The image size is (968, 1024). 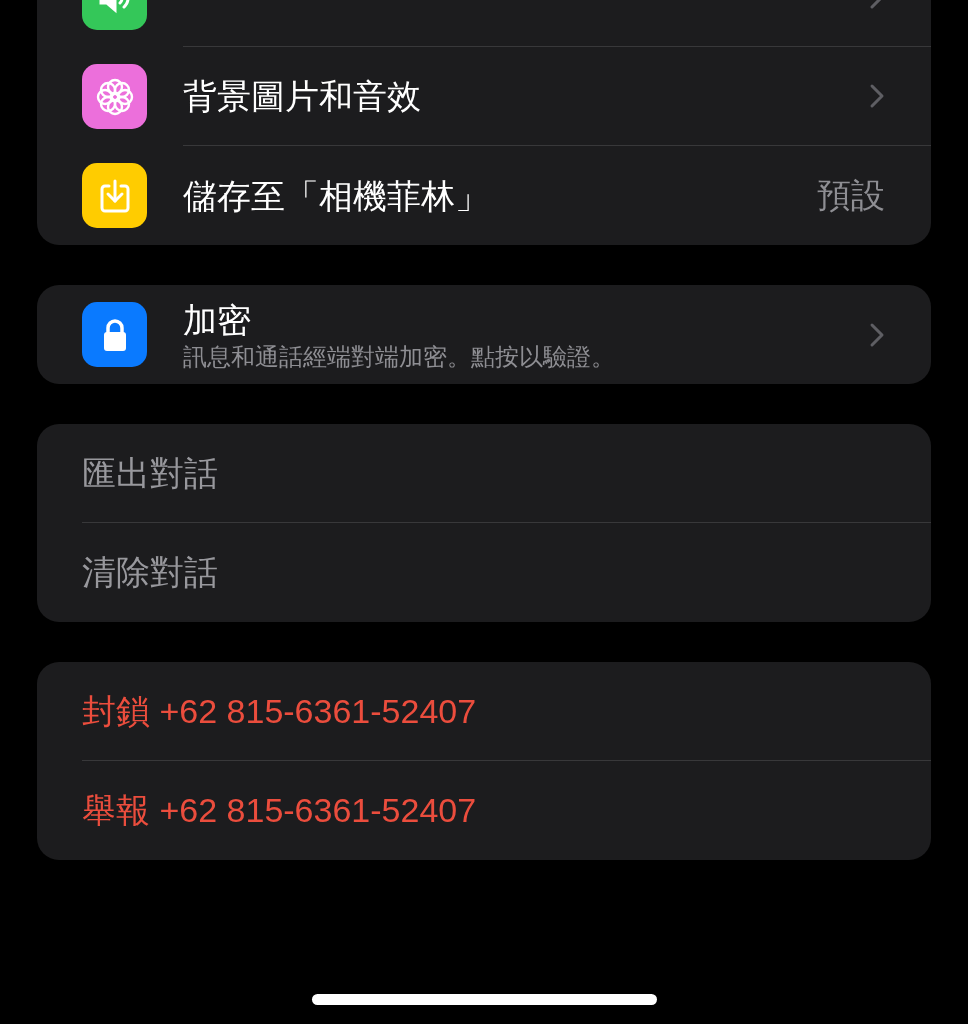 What do you see at coordinates (302, 96) in the screenshot?
I see `setting-label: 背景圖片和音效` at bounding box center [302, 96].